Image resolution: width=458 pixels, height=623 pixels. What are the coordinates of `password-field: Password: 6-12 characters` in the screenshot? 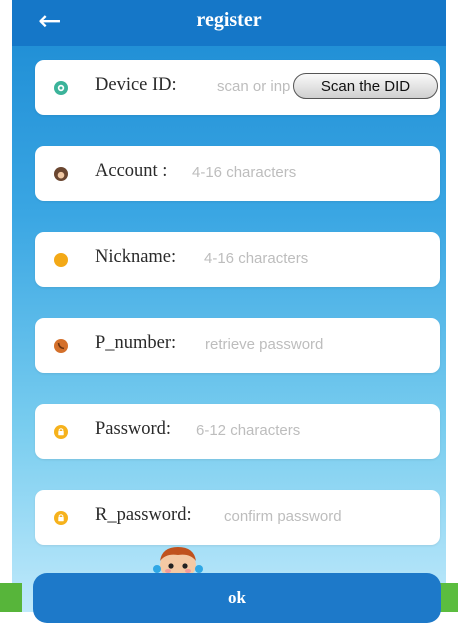 It's located at (237, 431).